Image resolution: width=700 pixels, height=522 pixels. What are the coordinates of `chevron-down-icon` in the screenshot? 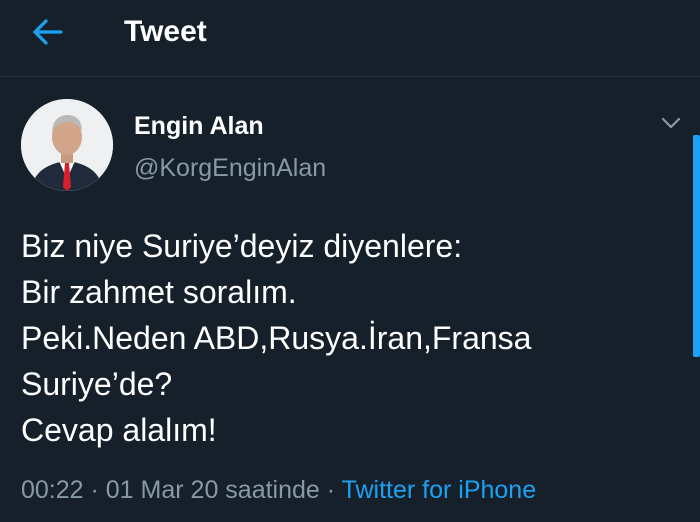 It's located at (671, 123).